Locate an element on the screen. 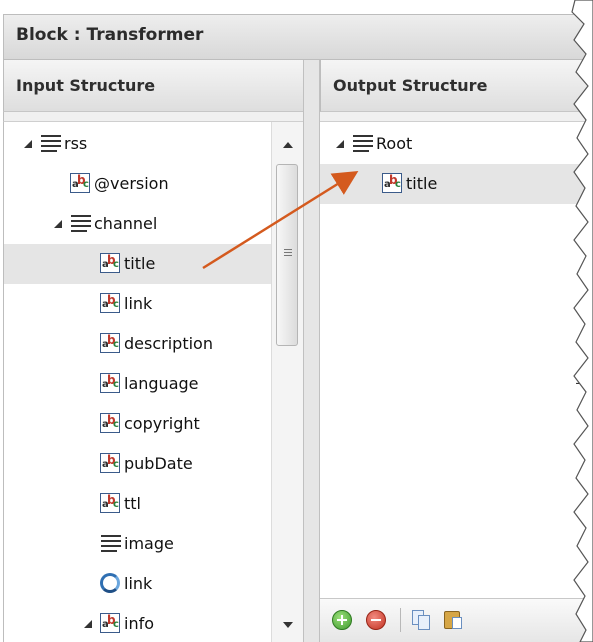 The height and width of the screenshot is (642, 593). input-tree-node: a b c copyright is located at coordinates (138, 424).